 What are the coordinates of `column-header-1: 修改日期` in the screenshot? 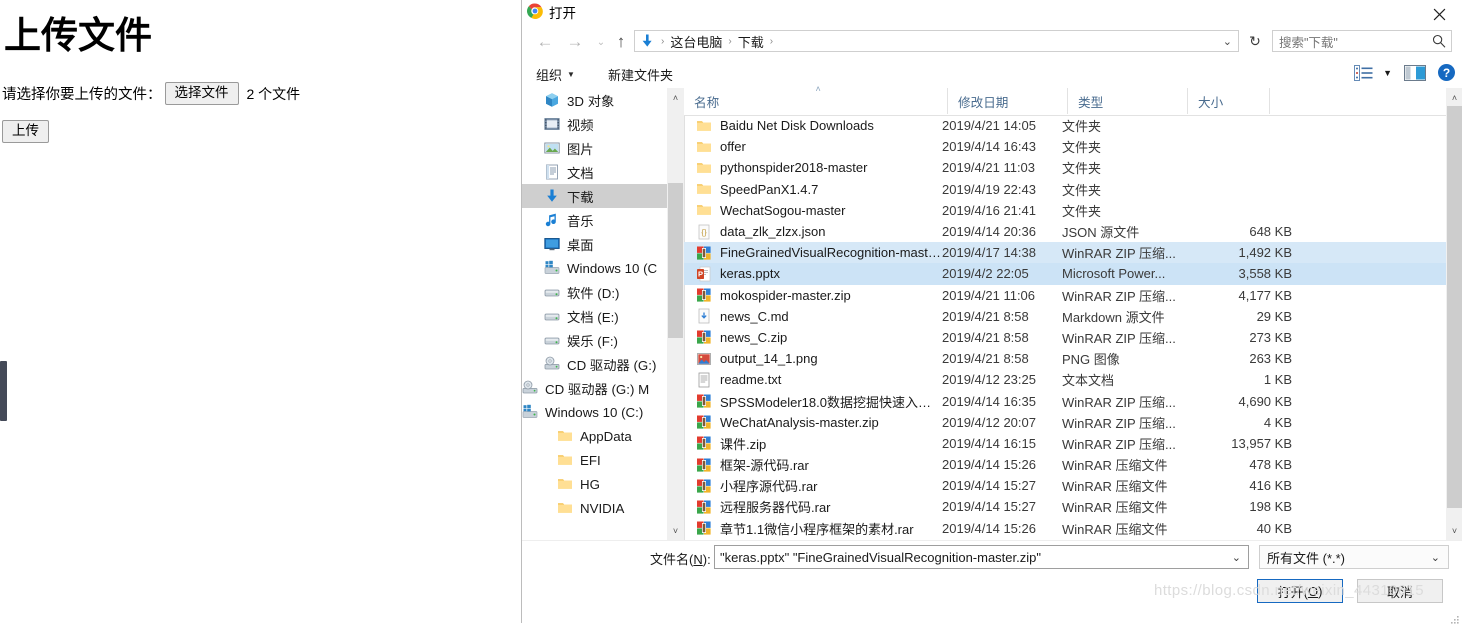 It's located at (1008, 101).